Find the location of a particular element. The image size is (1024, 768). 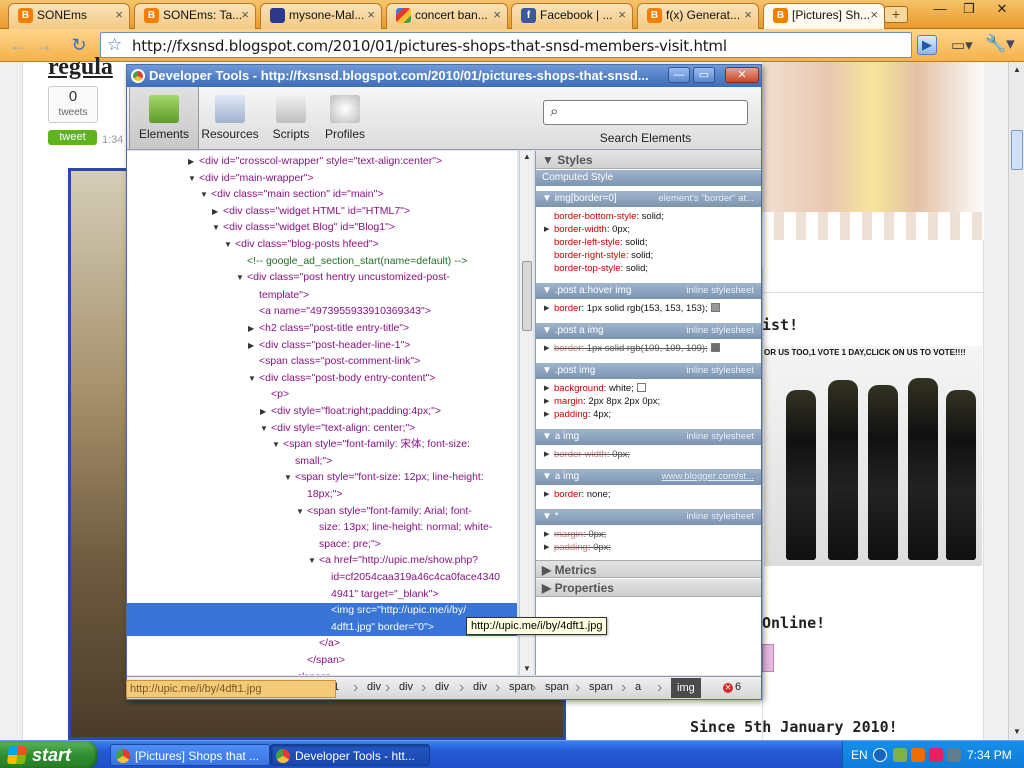

dom-node: id=cf2054caa319a46c4ca0face4340 is located at coordinates (415, 577).